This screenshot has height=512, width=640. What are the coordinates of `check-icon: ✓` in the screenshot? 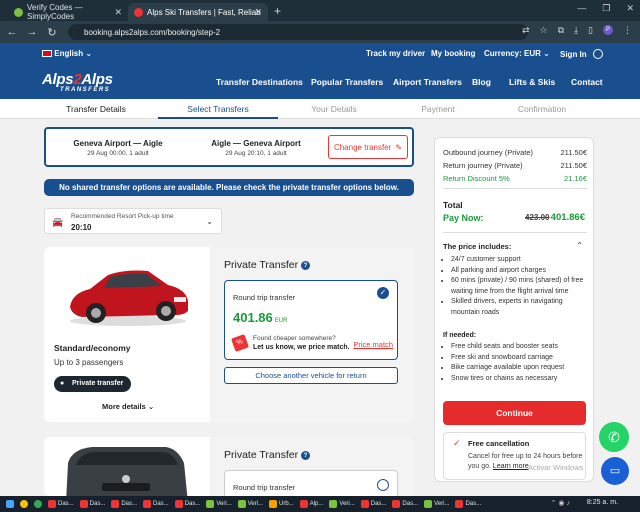 It's located at (457, 443).